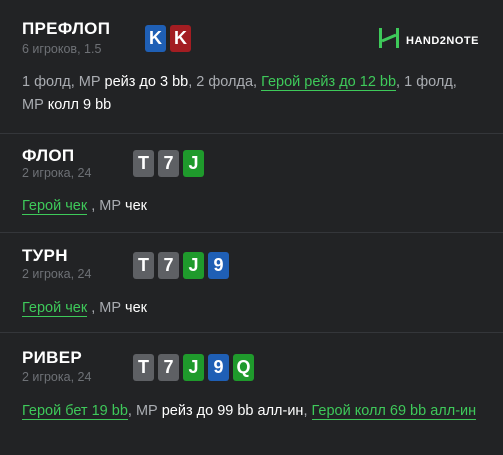  Describe the element at coordinates (243, 367) in the screenshot. I see `card: Q` at that location.